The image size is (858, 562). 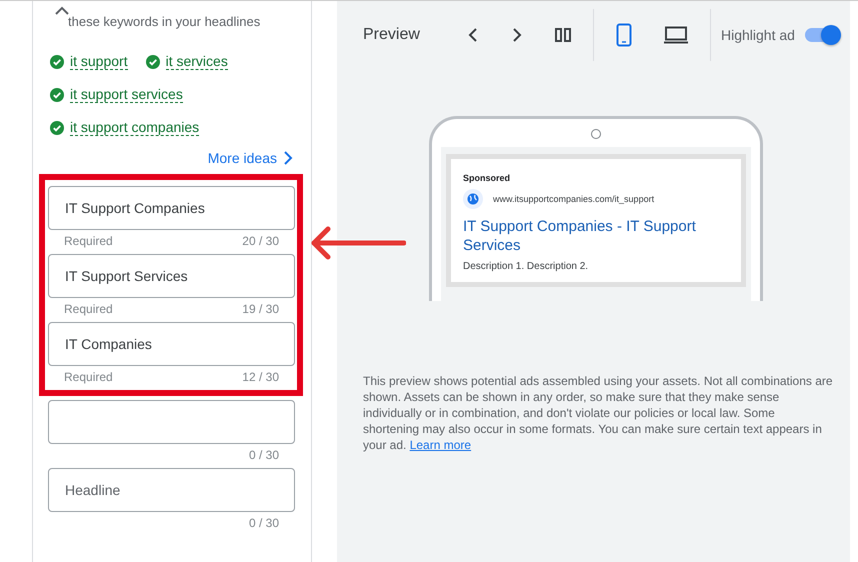 I want to click on headline-field, so click(x=171, y=422).